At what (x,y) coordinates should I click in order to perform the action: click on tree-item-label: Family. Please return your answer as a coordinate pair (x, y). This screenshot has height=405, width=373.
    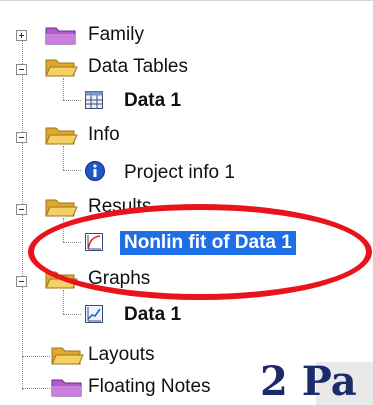
    Looking at the image, I should click on (116, 34).